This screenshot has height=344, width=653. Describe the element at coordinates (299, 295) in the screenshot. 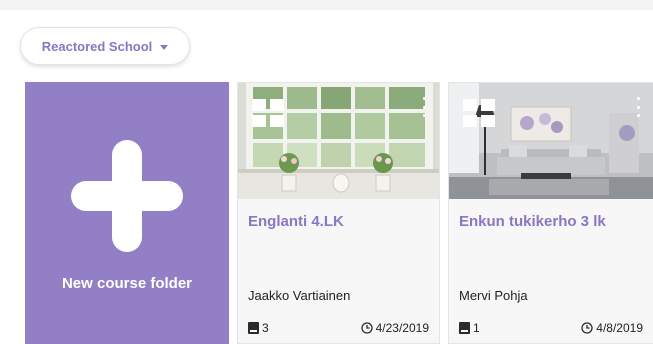

I see `course-author: Jaakko Vartiainen` at that location.